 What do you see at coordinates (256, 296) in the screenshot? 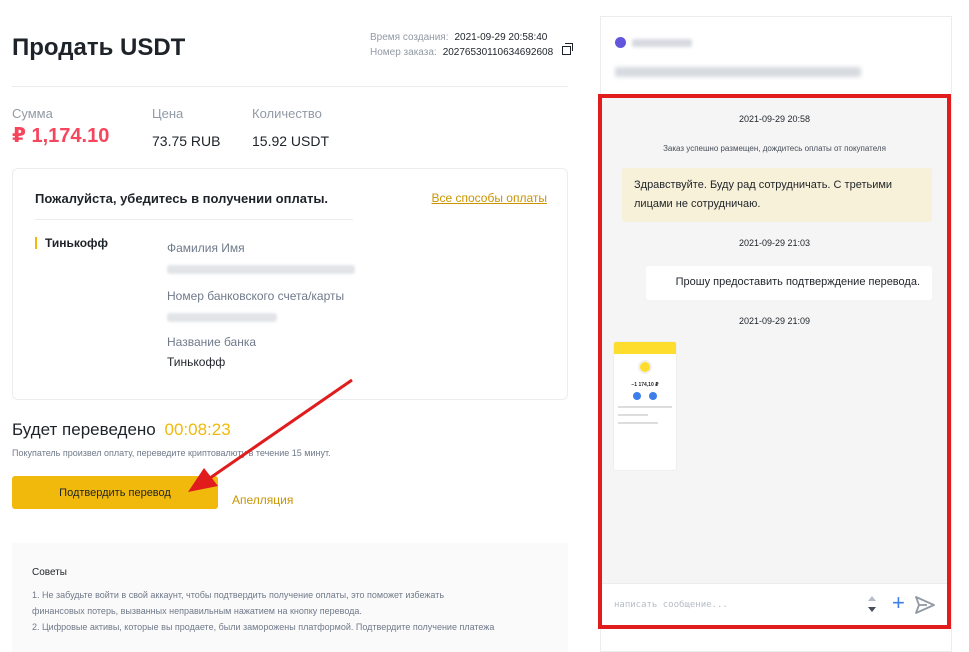
I see `account-label: Номер банковского счета/карты` at bounding box center [256, 296].